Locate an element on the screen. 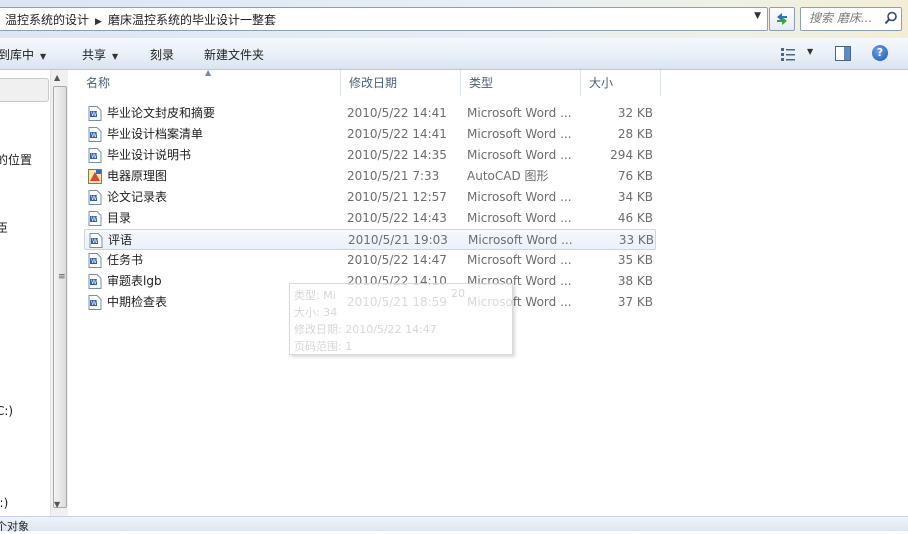 The height and width of the screenshot is (534, 908). file-row: 电器原理图 2010/5/21 7:33 AutoCAD 图形 76 KB is located at coordinates (370, 176).